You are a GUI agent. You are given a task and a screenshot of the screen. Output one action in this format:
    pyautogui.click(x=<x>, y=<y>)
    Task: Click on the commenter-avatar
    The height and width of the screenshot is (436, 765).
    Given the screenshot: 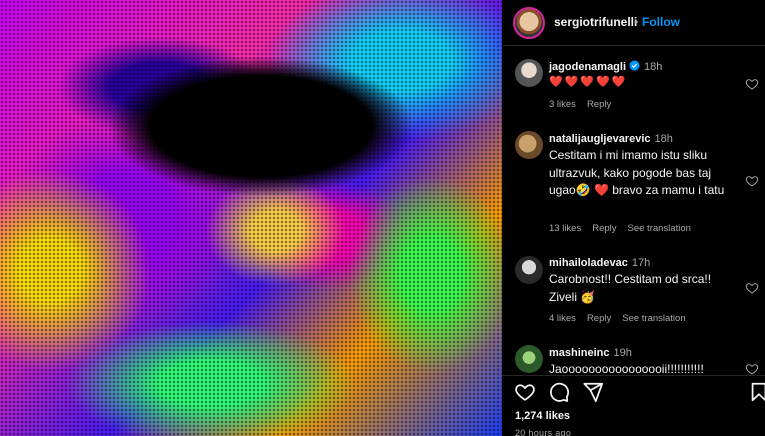 What is the action you would take?
    pyautogui.click(x=529, y=359)
    